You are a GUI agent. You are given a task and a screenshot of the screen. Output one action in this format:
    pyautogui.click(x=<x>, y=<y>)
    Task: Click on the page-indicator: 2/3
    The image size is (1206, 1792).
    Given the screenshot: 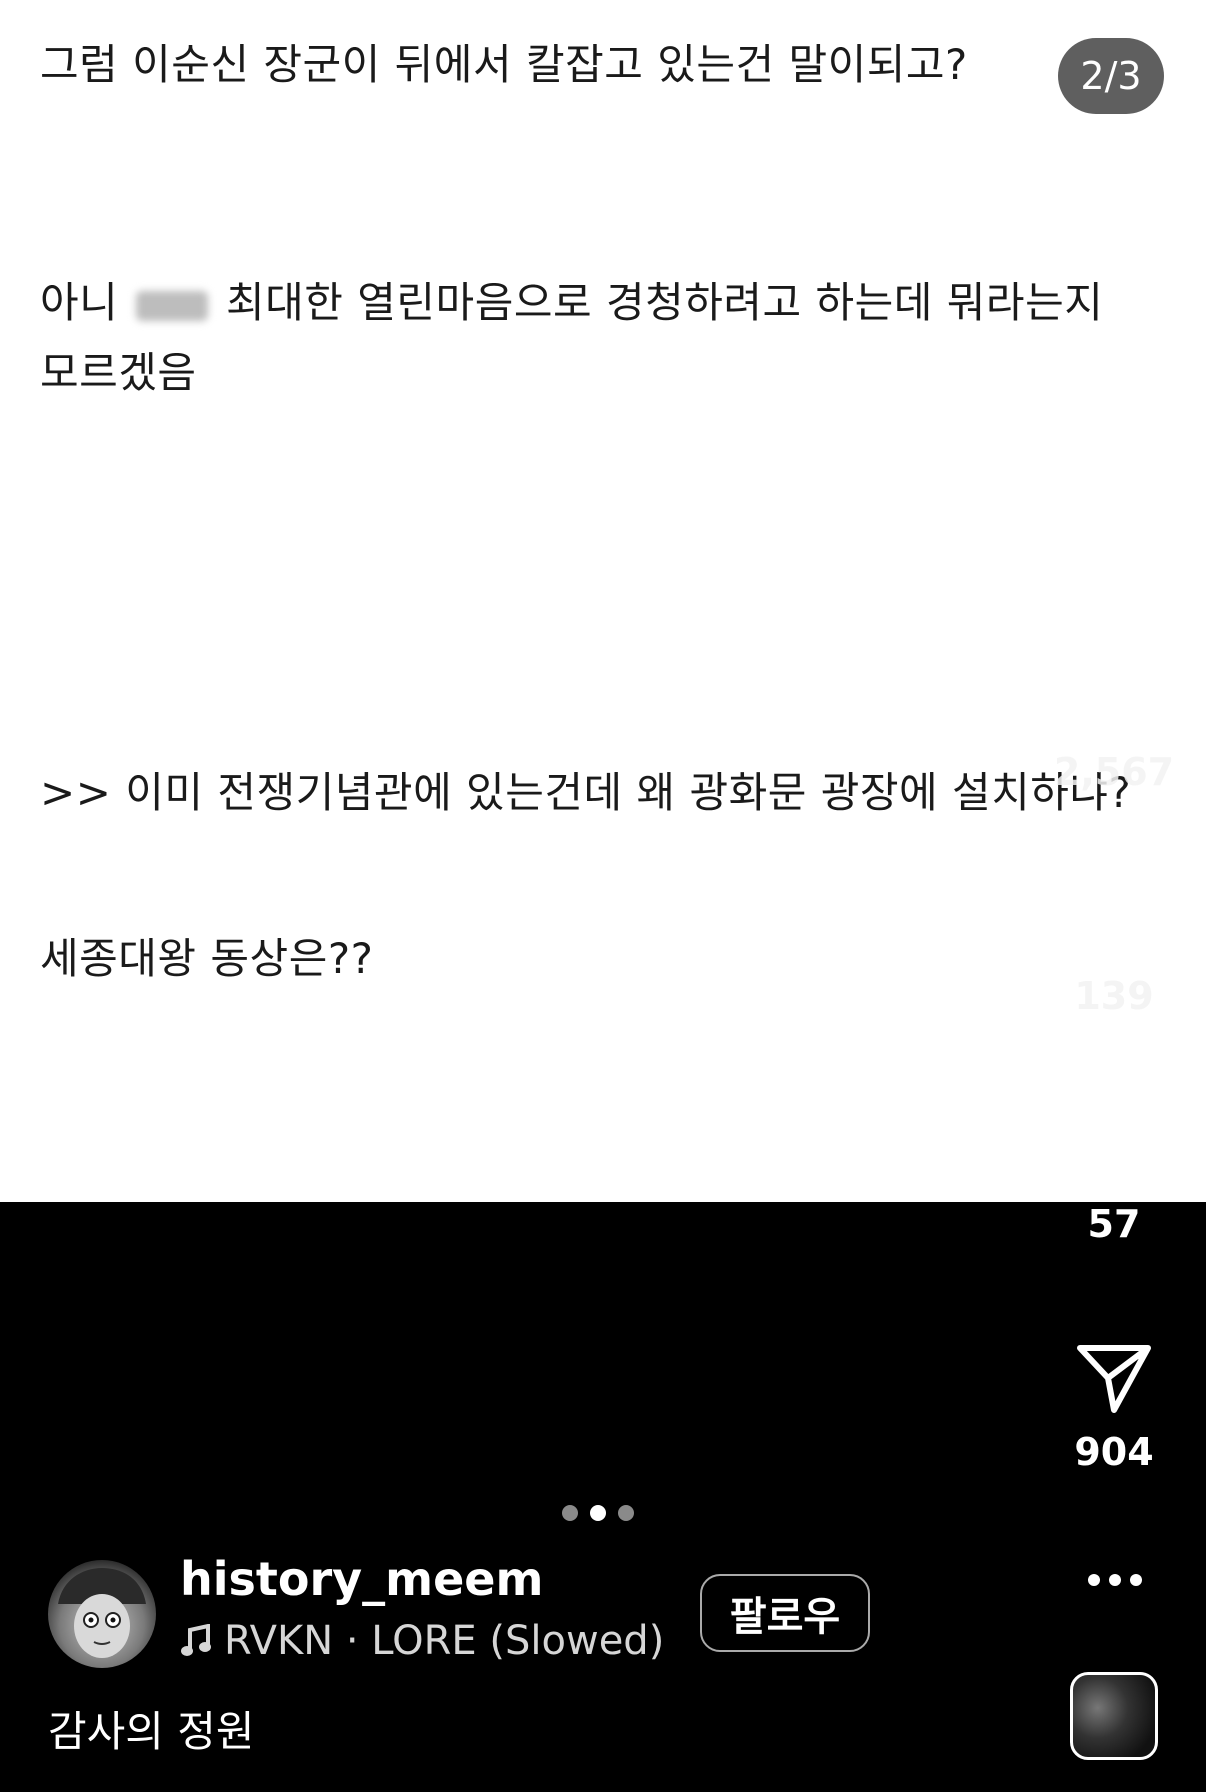 What is the action you would take?
    pyautogui.click(x=1111, y=76)
    